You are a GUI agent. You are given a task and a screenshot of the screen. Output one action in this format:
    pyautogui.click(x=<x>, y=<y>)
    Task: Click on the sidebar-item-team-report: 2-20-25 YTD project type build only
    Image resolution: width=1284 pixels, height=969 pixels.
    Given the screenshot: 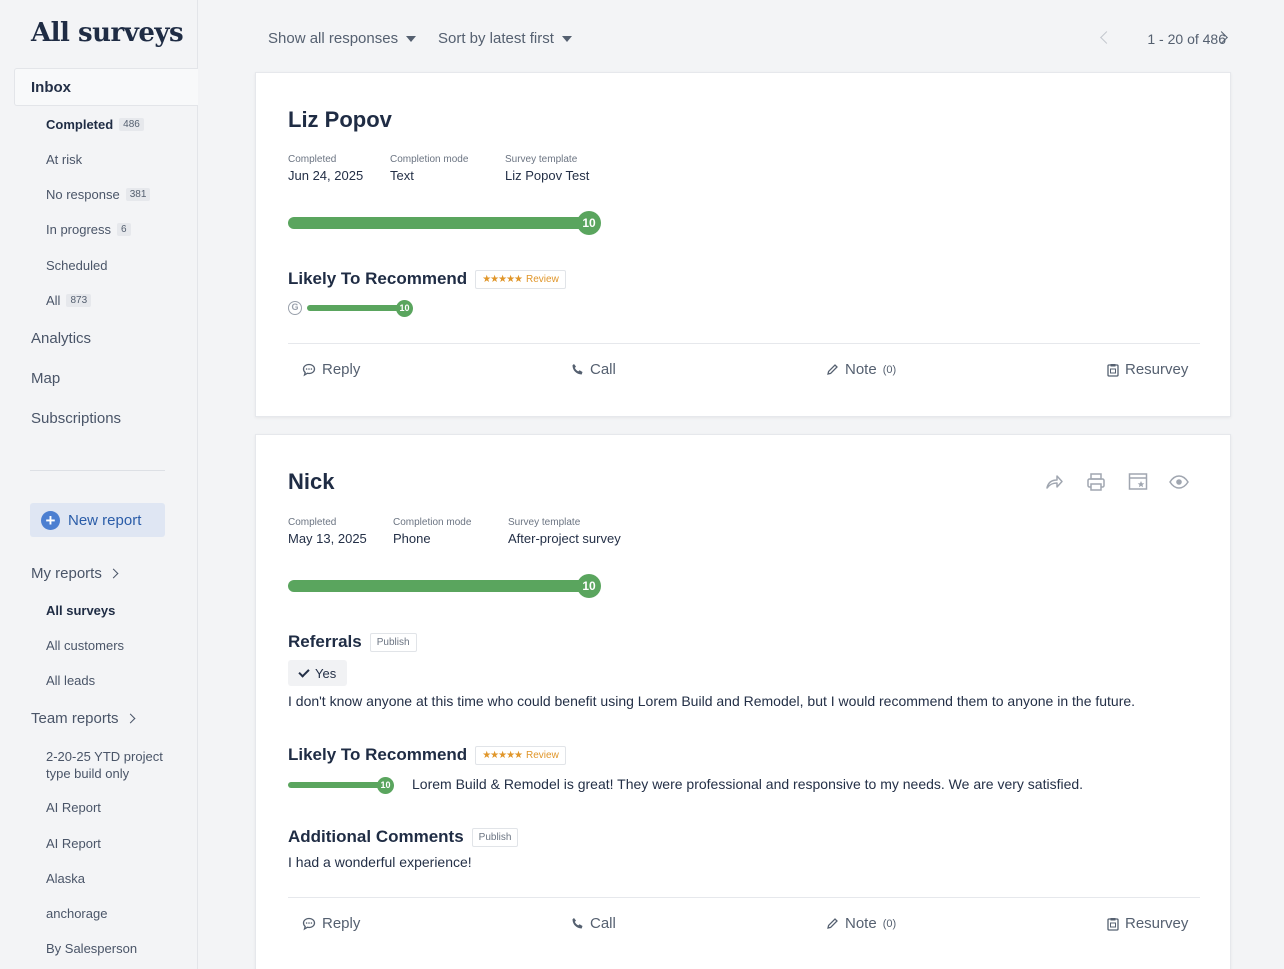 What is the action you would take?
    pyautogui.click(x=106, y=765)
    